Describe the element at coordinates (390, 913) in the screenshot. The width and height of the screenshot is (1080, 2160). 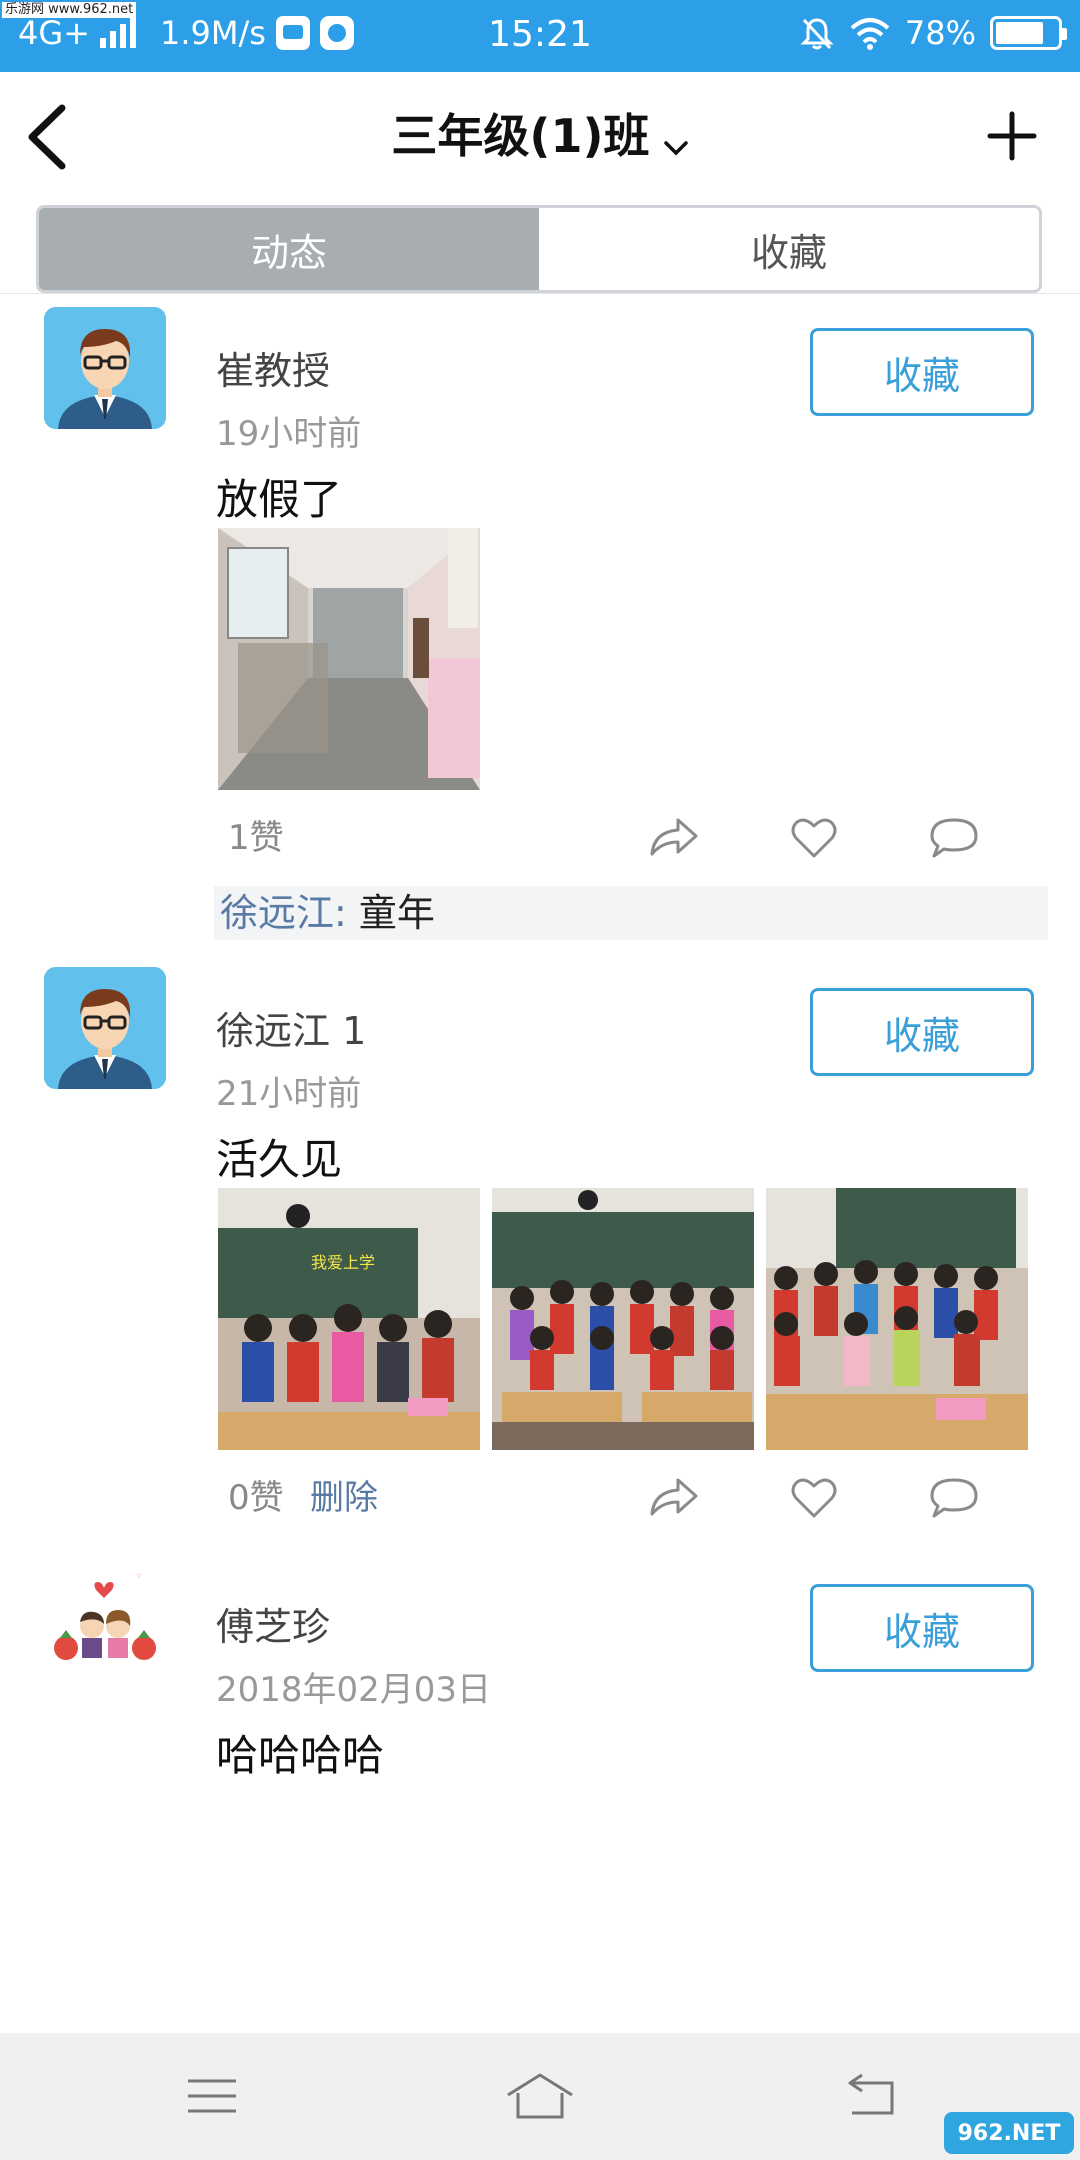
I see `comment-text: 童年` at that location.